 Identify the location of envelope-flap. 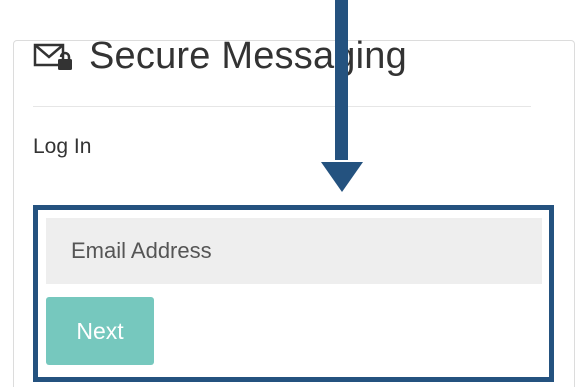
(49, 51).